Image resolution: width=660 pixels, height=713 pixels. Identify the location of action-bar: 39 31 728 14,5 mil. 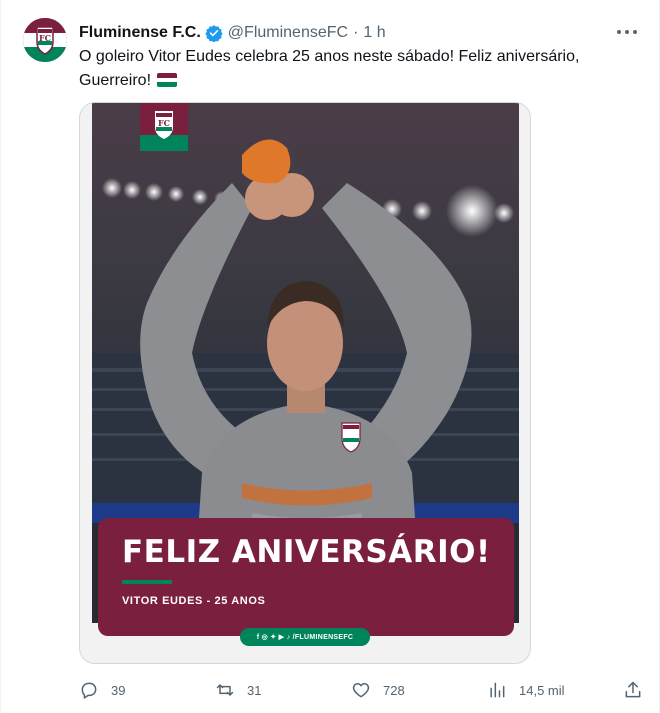
(362, 690).